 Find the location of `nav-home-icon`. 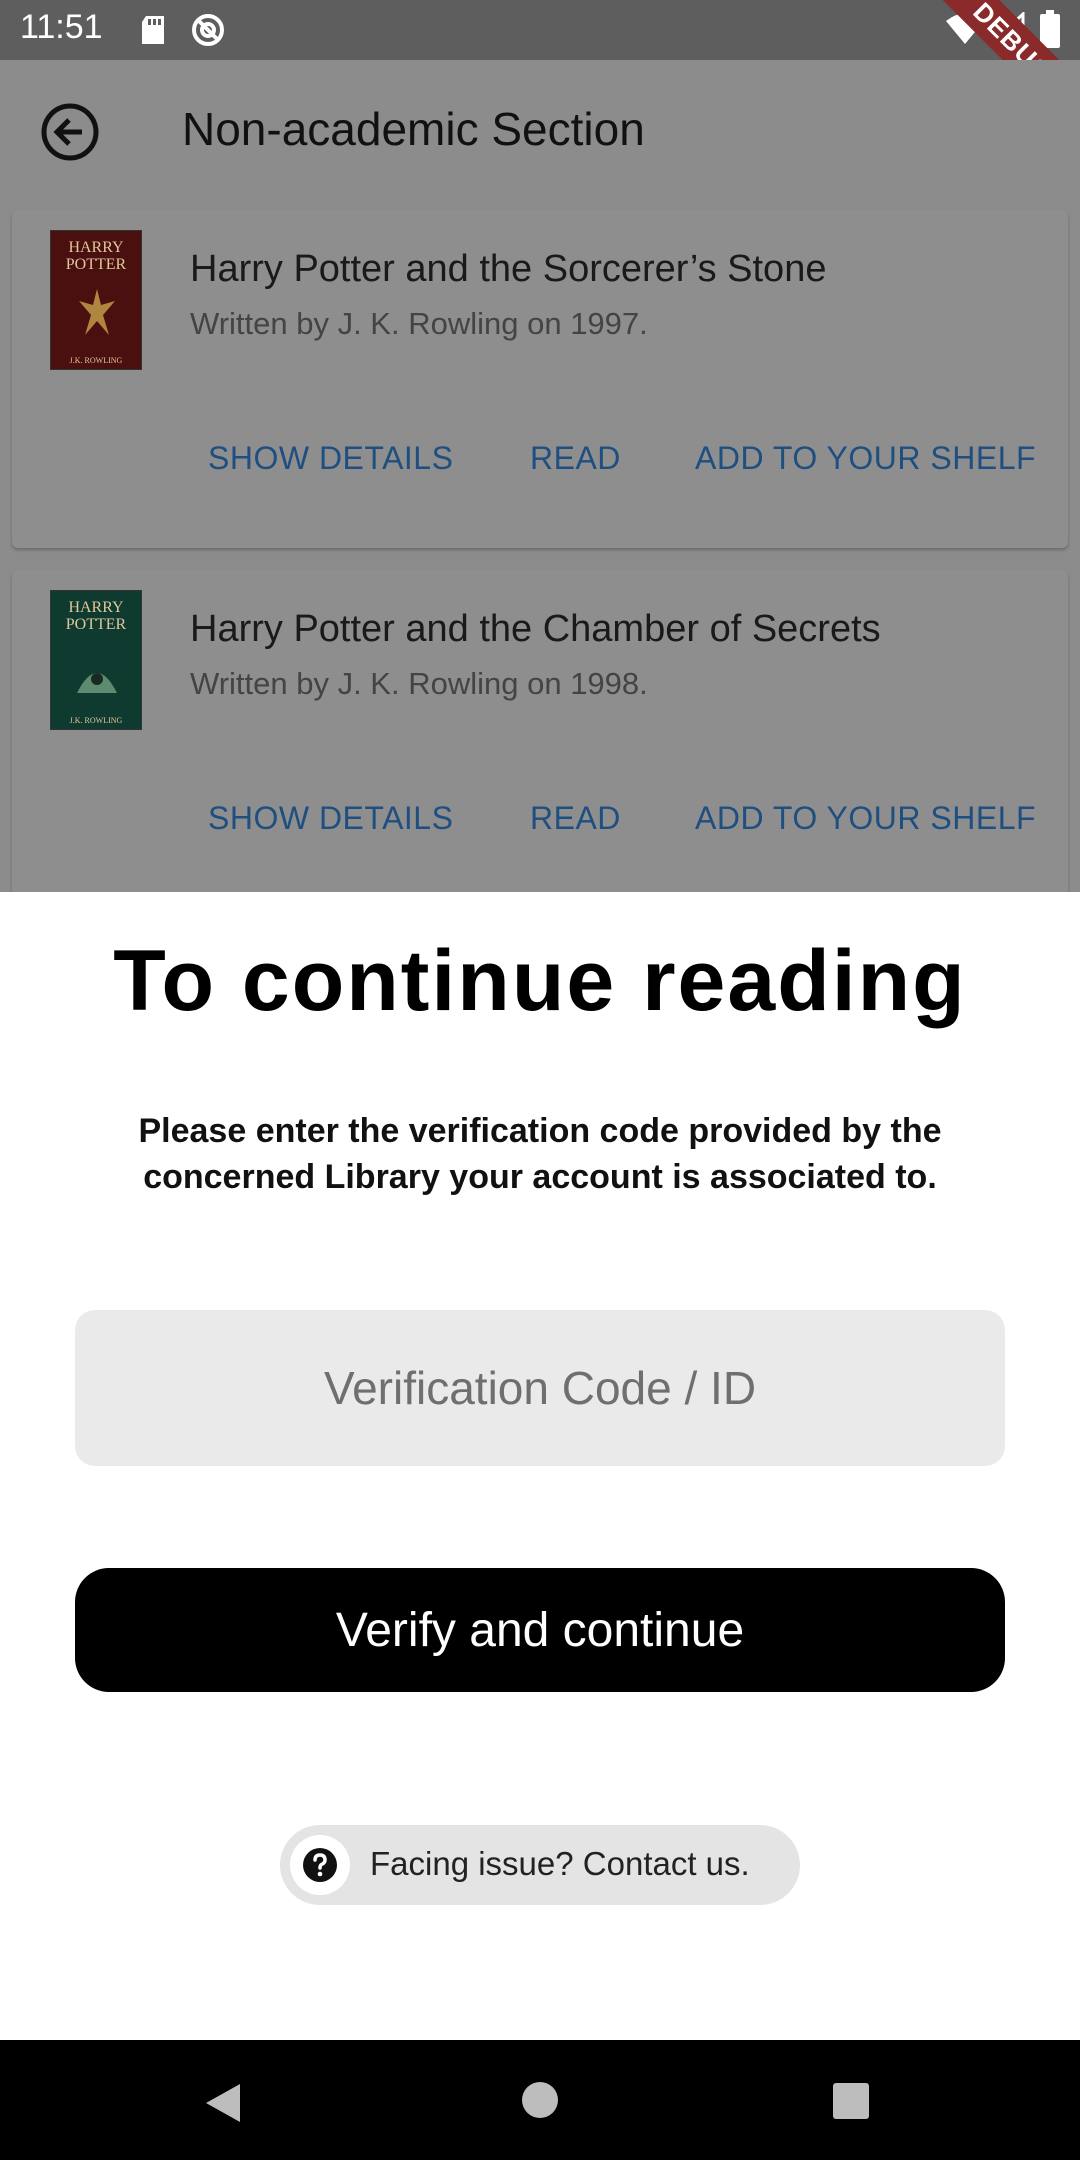

nav-home-icon is located at coordinates (540, 2100).